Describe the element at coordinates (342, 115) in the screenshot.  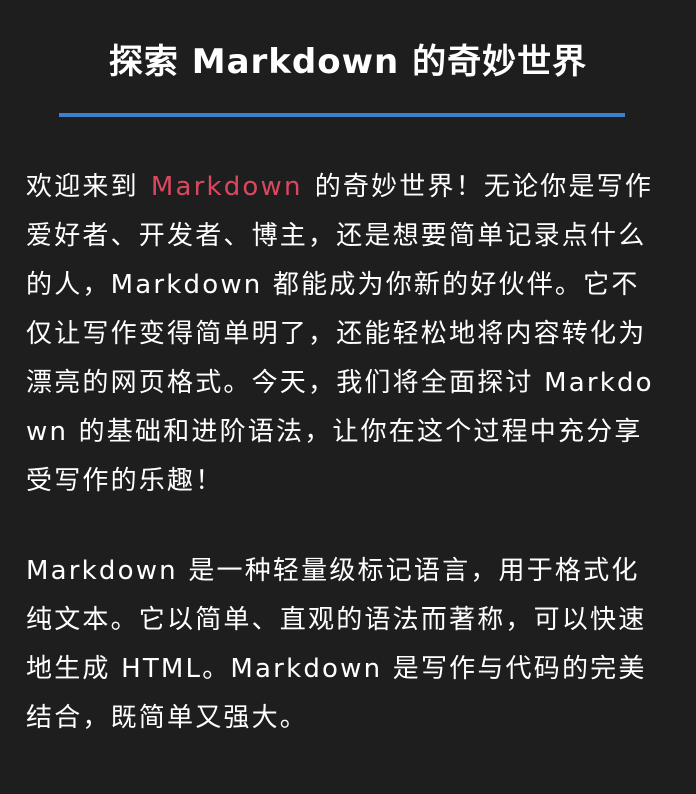
I see `title-divider` at that location.